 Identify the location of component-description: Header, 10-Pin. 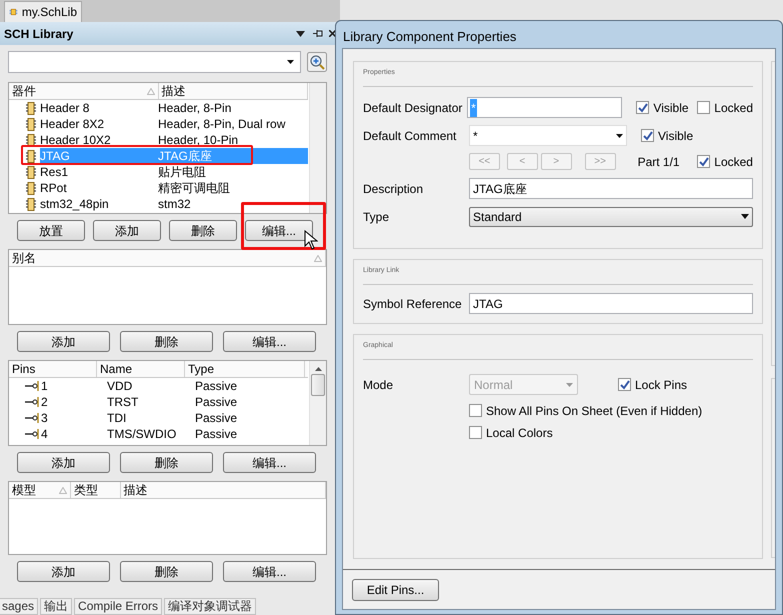
(198, 140).